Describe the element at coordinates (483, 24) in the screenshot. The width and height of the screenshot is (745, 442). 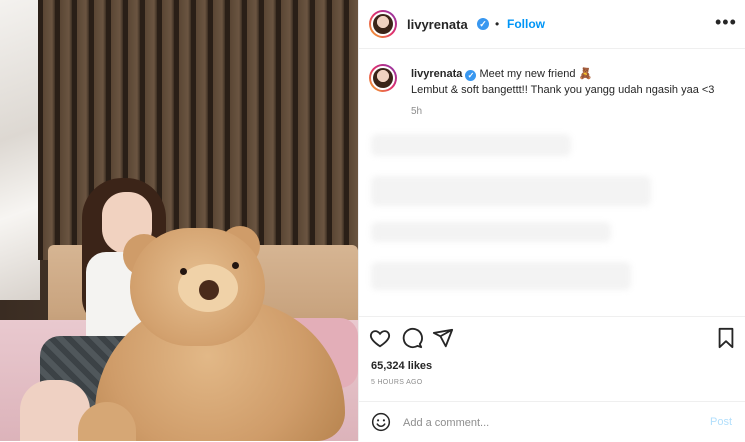
I see `verified-badge-icon: ✓` at that location.